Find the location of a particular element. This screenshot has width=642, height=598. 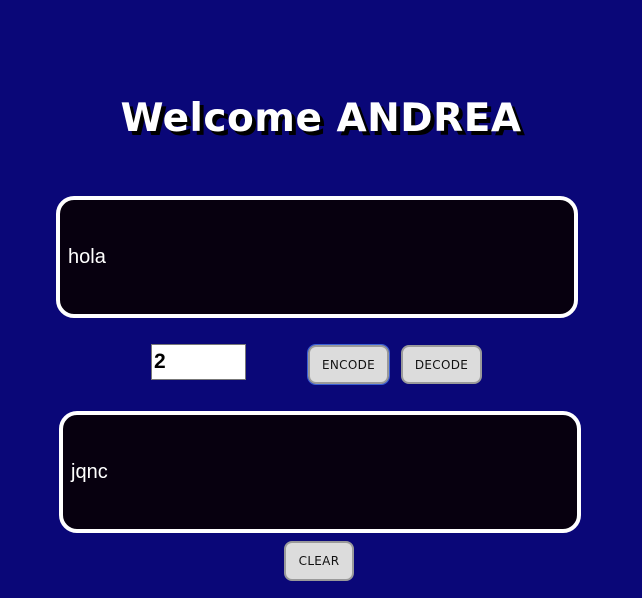

shift-input: 2 is located at coordinates (198, 362).